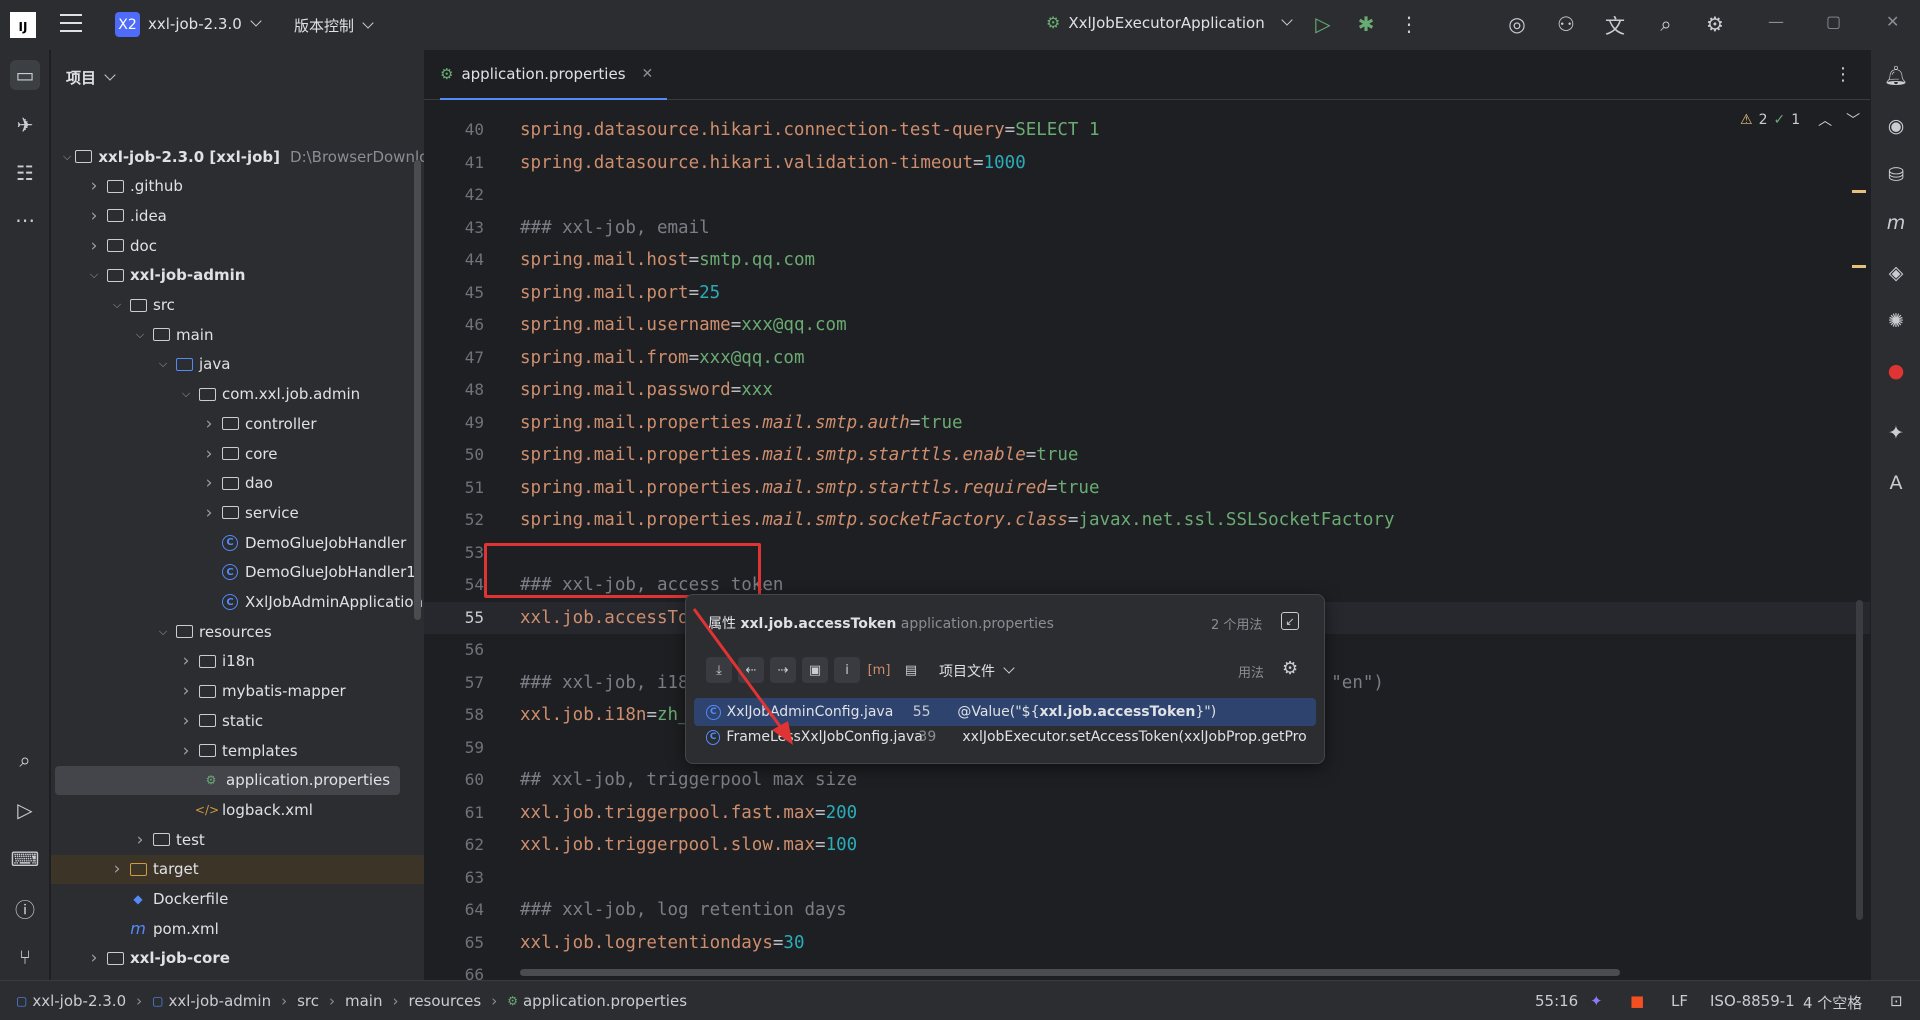  I want to click on tree-item: › dao, so click(237, 483).